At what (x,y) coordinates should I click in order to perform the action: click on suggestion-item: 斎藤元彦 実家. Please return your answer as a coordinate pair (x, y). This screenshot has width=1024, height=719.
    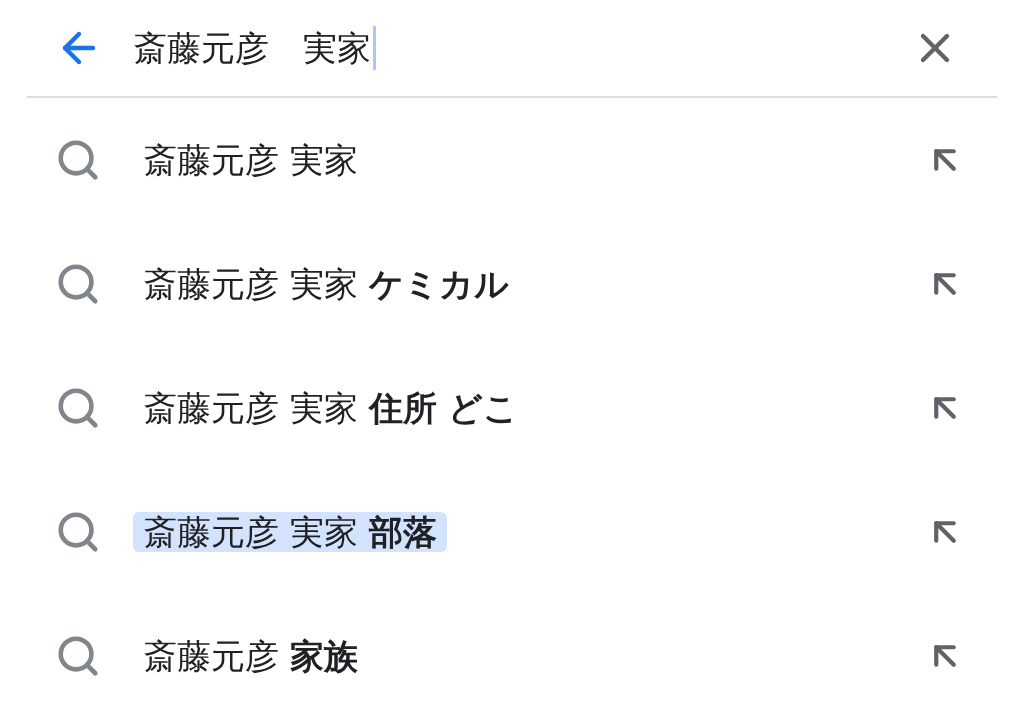
    Looking at the image, I should click on (250, 160).